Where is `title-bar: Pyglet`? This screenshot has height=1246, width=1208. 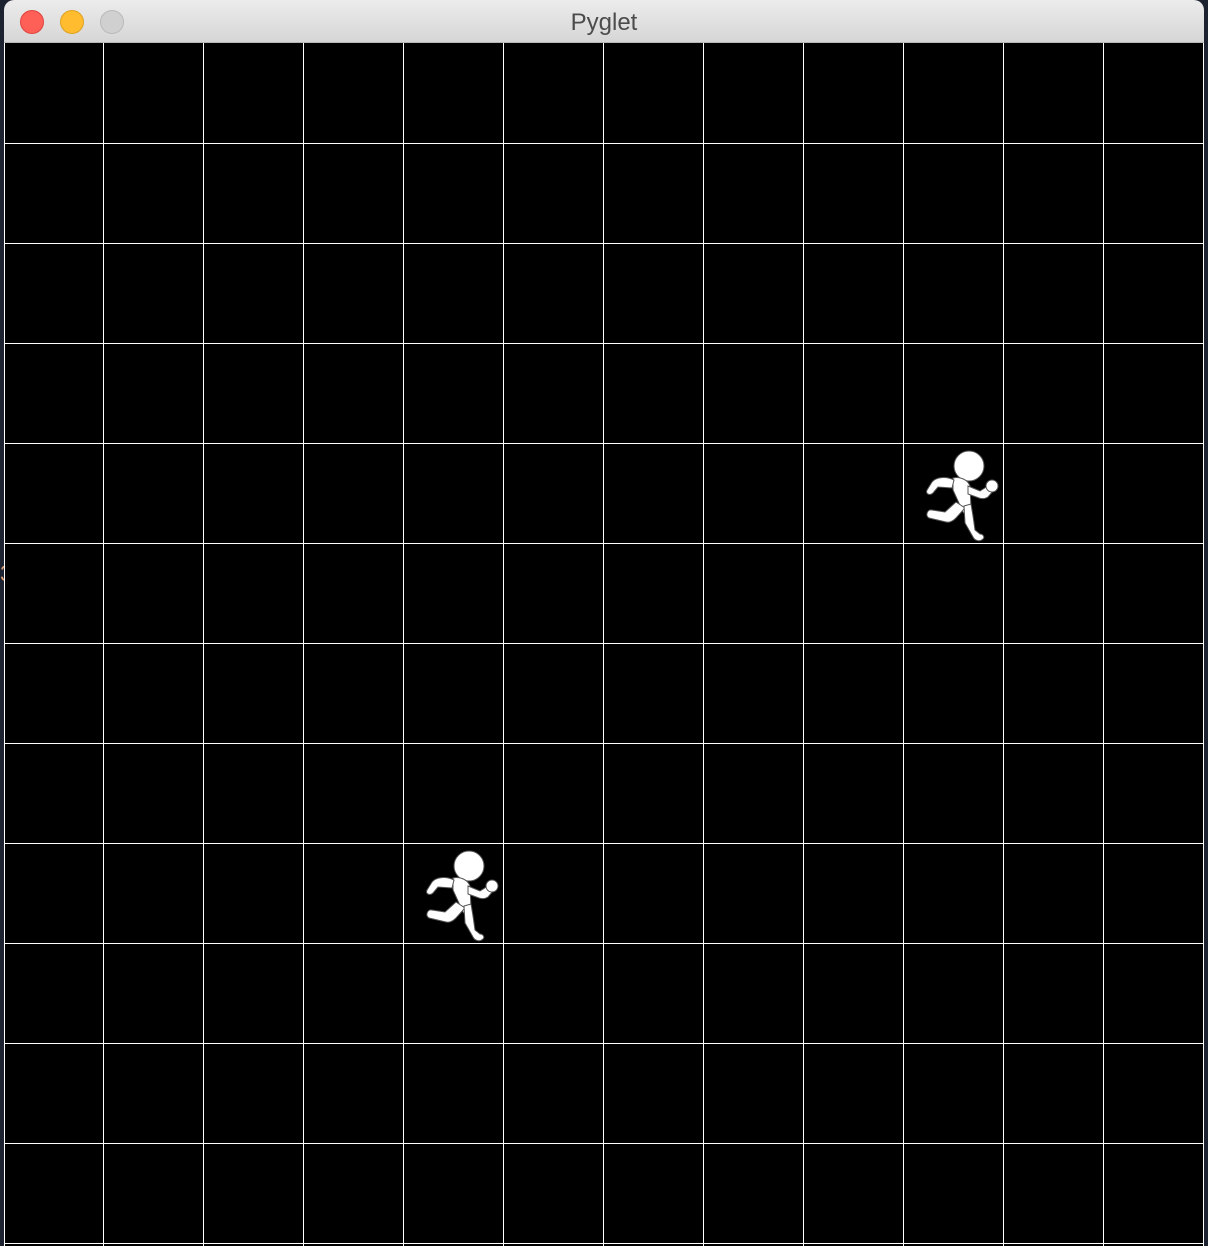
title-bar: Pyglet is located at coordinates (604, 21).